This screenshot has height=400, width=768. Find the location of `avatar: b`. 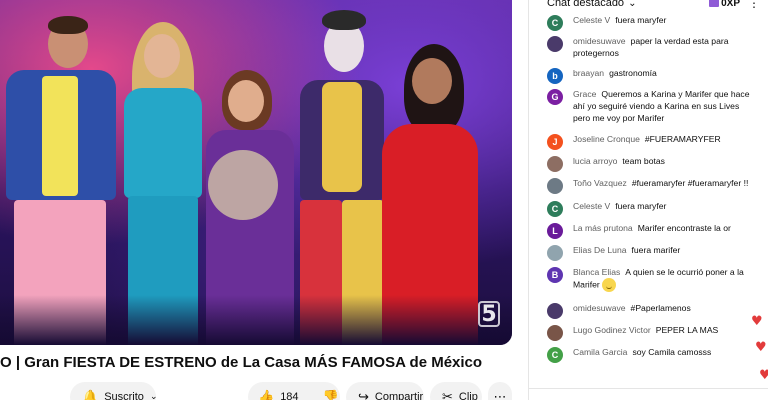

avatar: b is located at coordinates (555, 76).